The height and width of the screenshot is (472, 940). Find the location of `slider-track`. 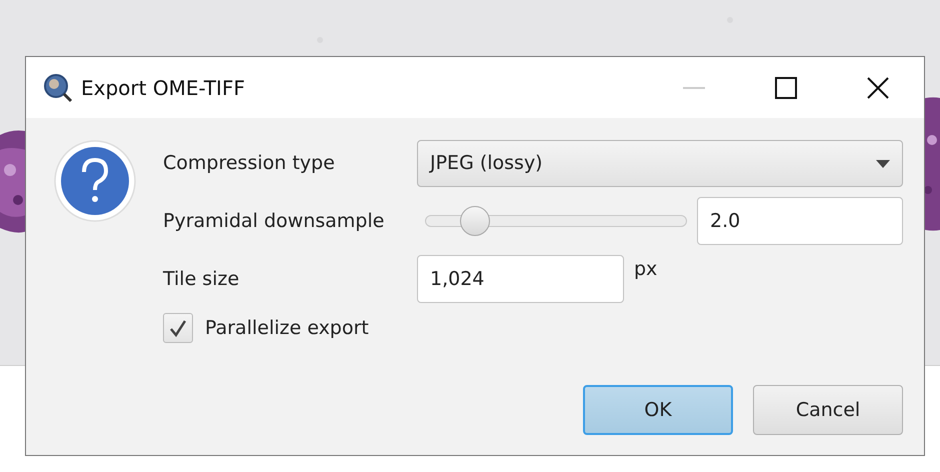

slider-track is located at coordinates (556, 221).